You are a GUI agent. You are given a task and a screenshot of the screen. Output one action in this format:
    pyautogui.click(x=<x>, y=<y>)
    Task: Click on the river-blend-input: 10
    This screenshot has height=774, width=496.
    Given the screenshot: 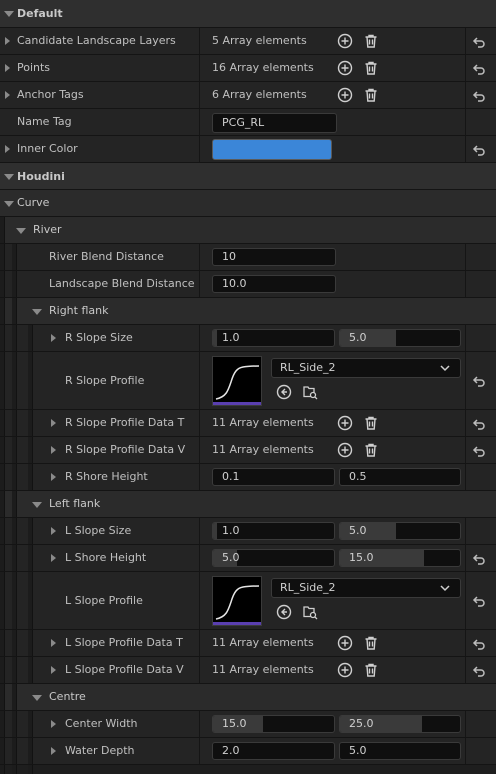 What is the action you would take?
    pyautogui.click(x=274, y=257)
    